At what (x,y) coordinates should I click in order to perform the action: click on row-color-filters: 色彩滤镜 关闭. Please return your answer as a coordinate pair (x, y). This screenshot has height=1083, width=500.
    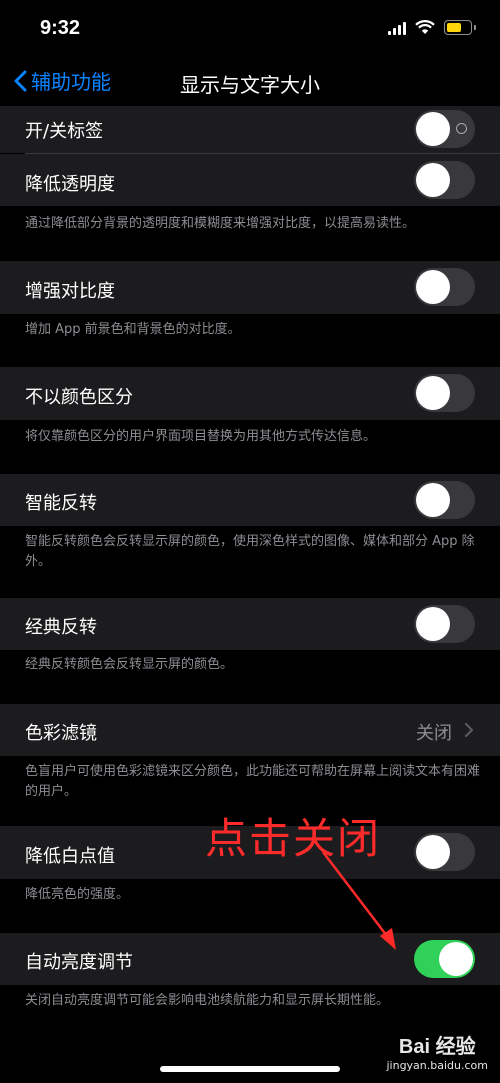
    Looking at the image, I should click on (250, 730).